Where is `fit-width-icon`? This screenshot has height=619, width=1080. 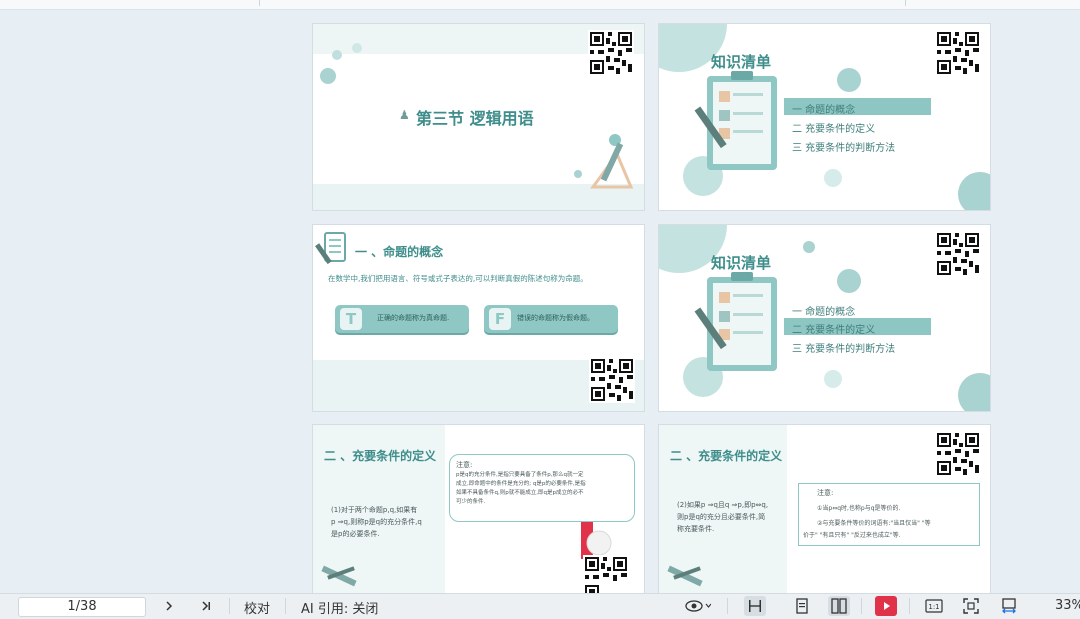
fit-width-icon is located at coordinates (755, 606).